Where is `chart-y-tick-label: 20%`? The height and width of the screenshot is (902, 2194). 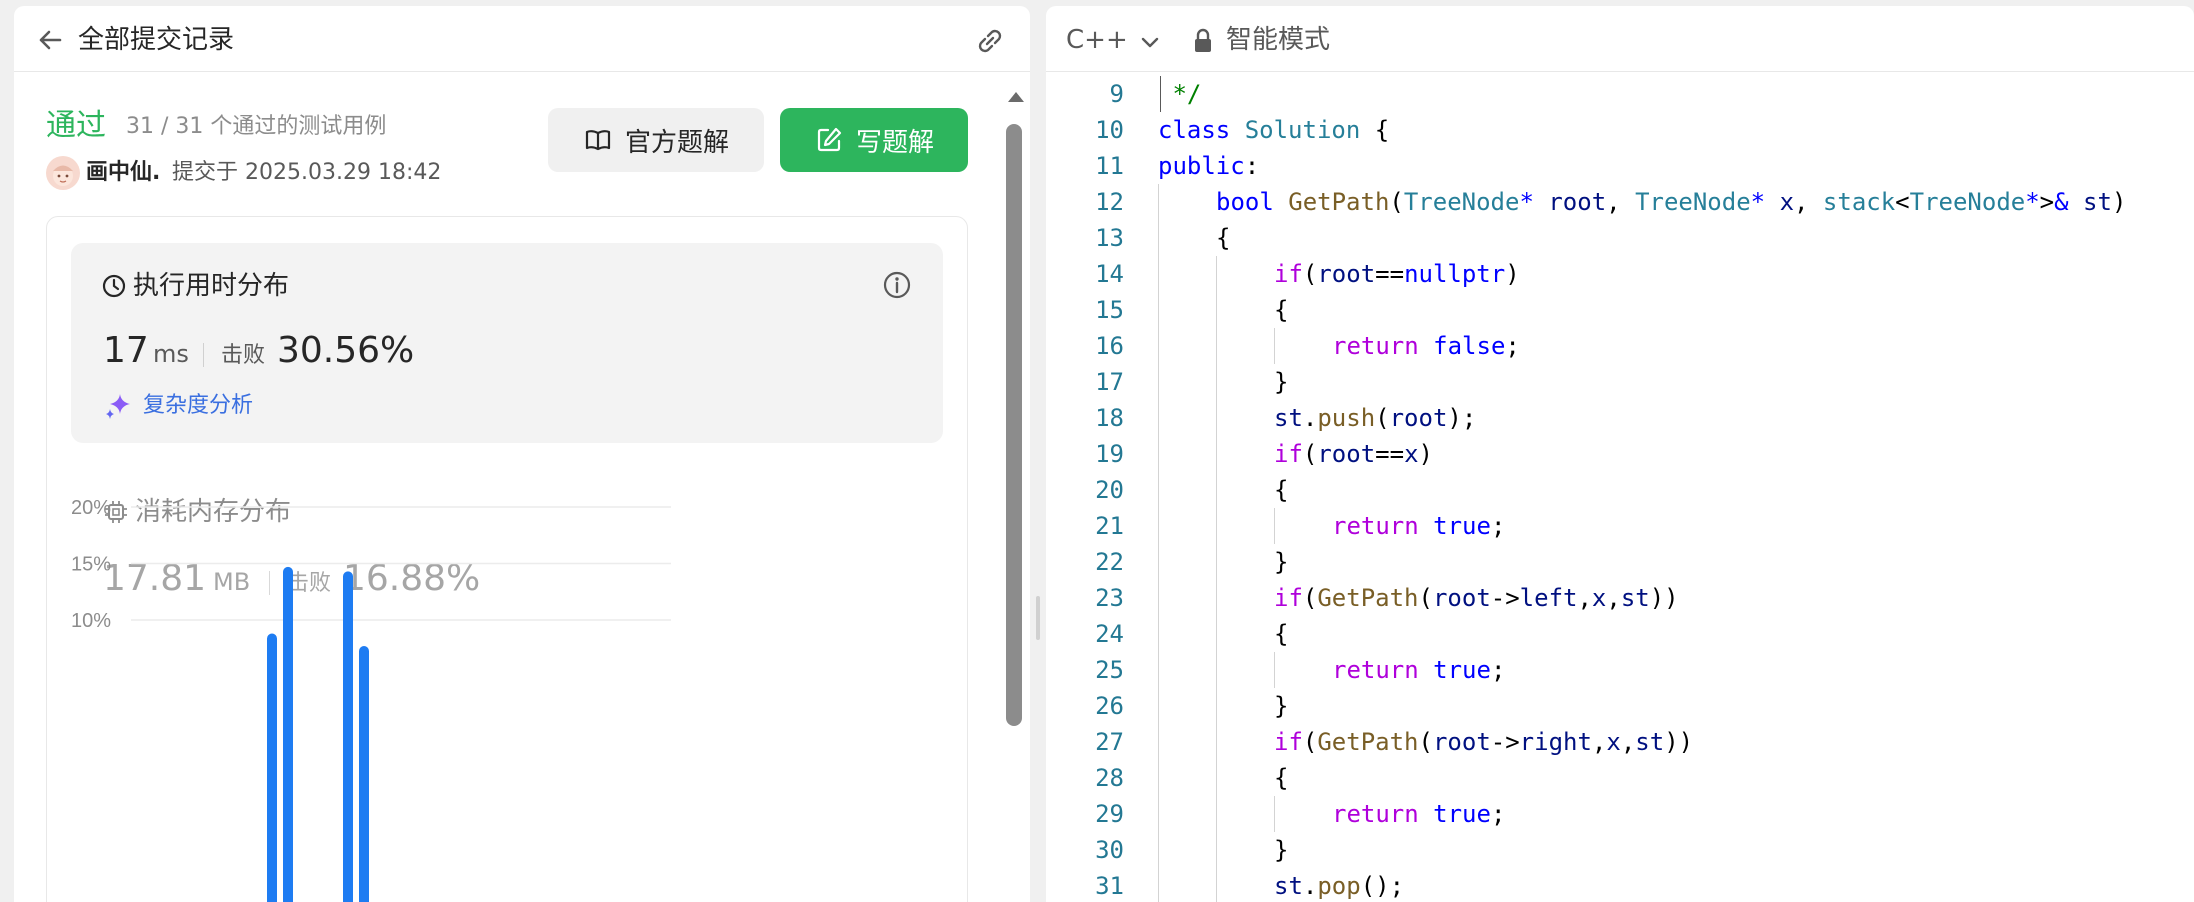 chart-y-tick-label: 20% is located at coordinates (91, 508).